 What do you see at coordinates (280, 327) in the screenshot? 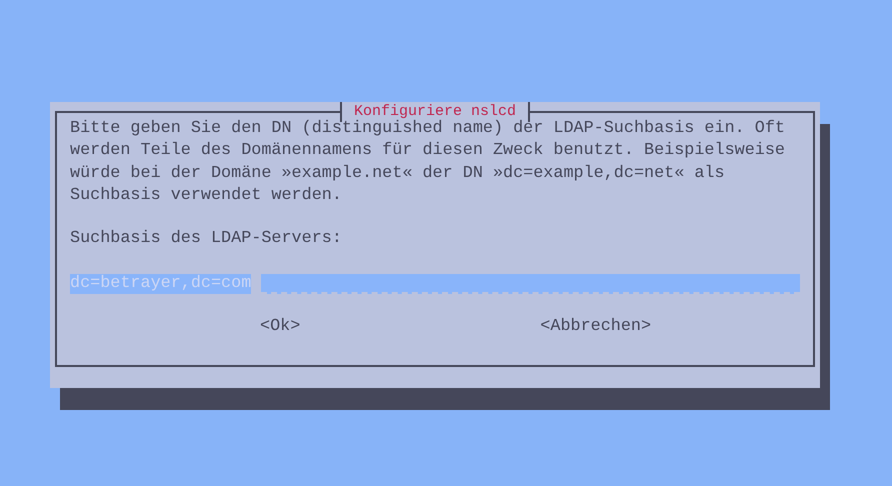
I see `ok-button: <Ok>` at bounding box center [280, 327].